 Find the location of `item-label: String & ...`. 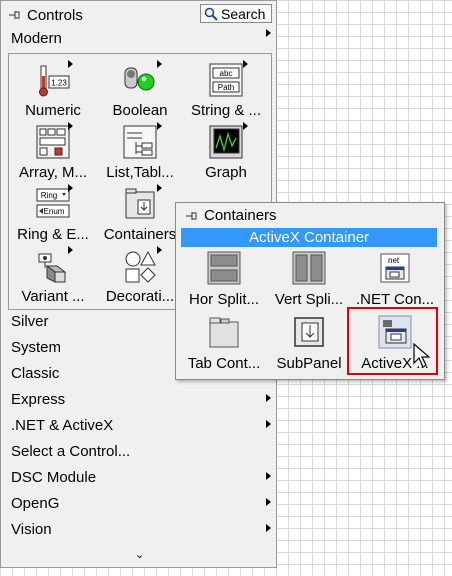

item-label: String & ... is located at coordinates (226, 110).